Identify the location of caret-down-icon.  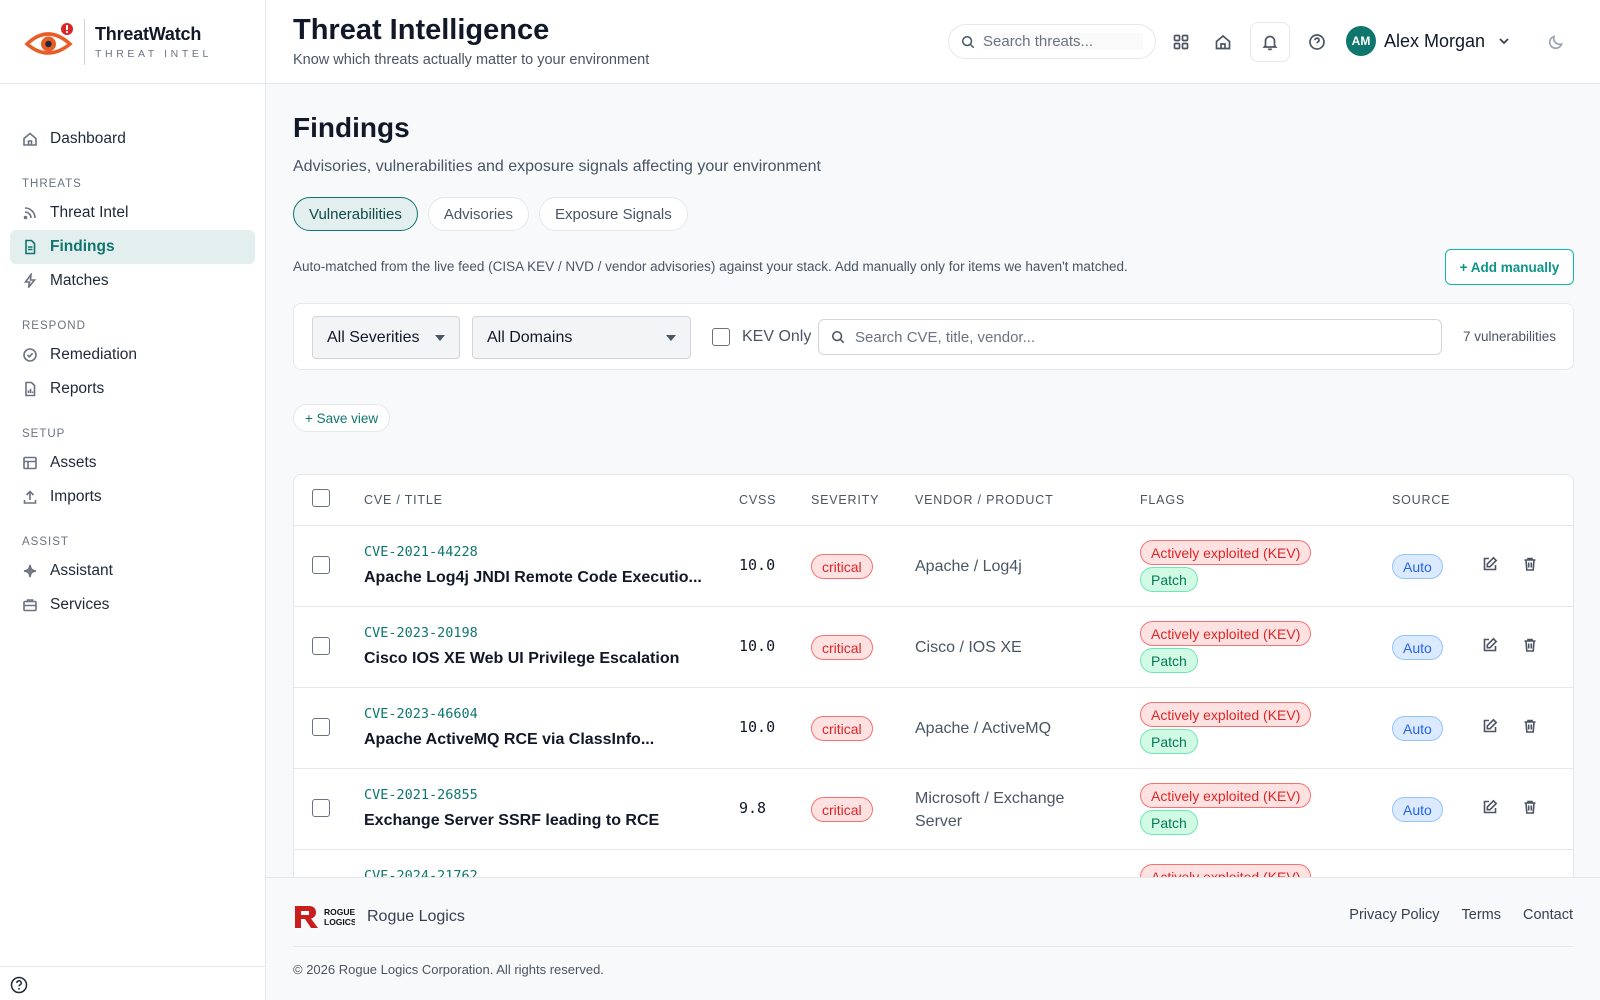
(440, 338).